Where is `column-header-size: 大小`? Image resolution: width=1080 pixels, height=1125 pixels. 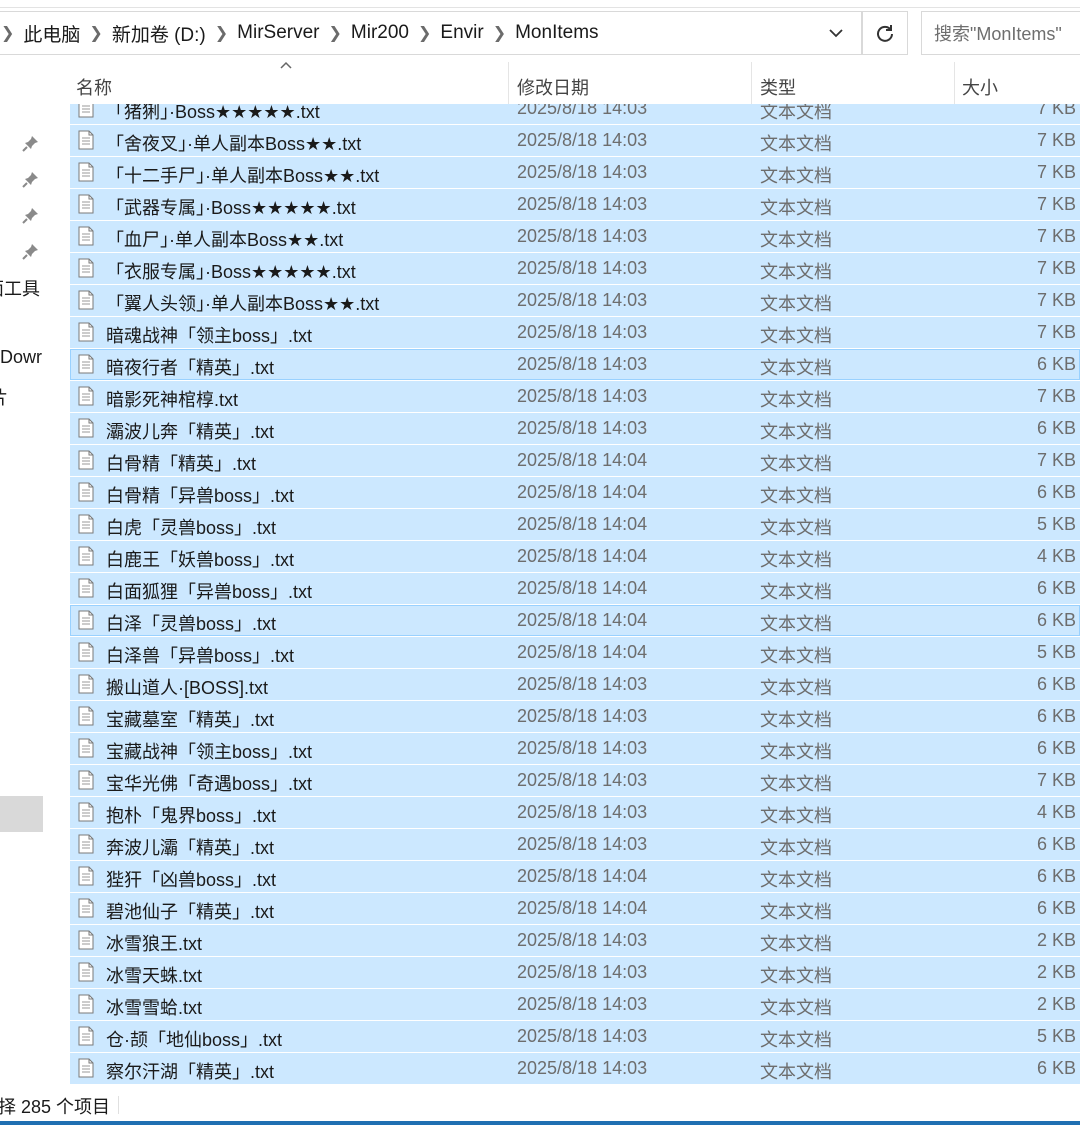
column-header-size: 大小 is located at coordinates (980, 87).